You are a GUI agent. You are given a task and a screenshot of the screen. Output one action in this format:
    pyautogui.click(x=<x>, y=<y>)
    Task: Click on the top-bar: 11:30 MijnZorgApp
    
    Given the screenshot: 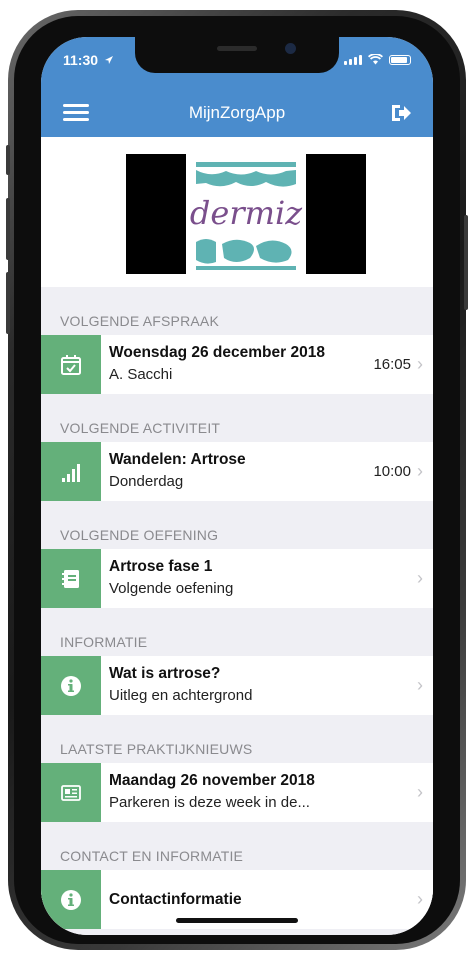 What is the action you would take?
    pyautogui.click(x=237, y=87)
    